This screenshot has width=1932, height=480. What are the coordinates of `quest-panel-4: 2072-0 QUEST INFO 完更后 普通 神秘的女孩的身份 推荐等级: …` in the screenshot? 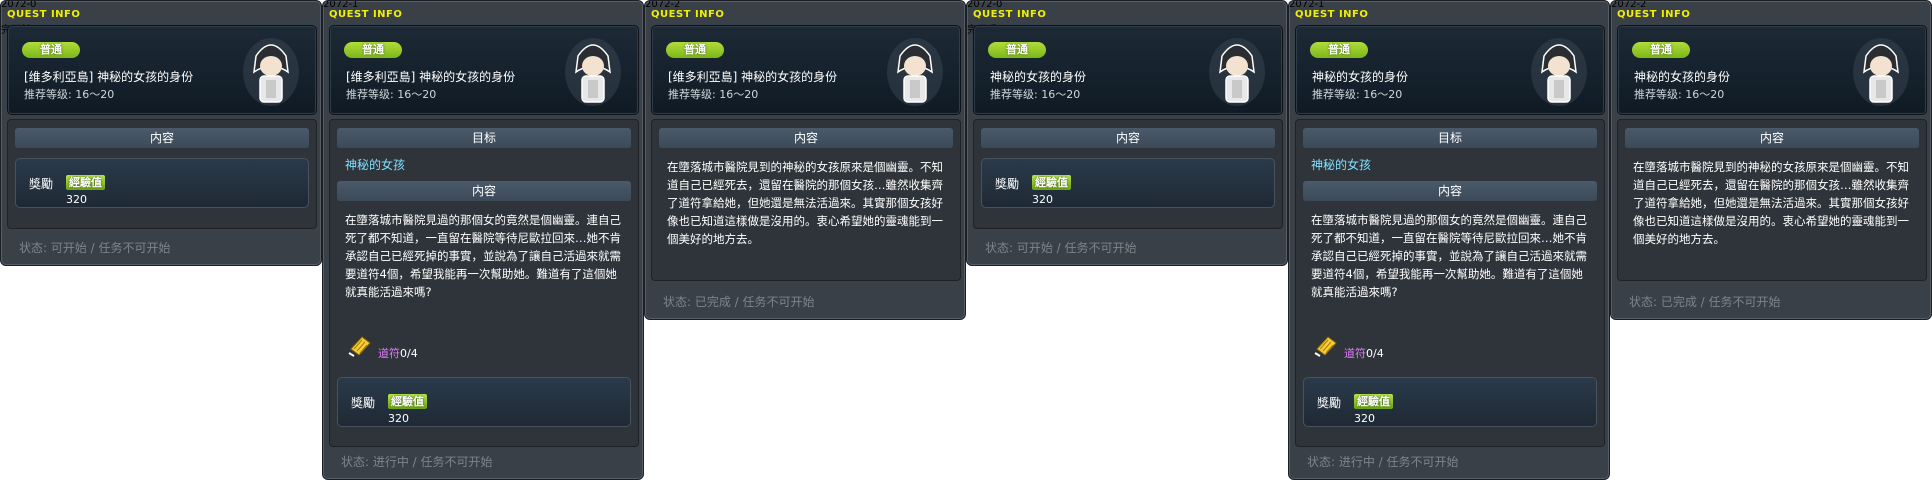 It's located at (1127, 133).